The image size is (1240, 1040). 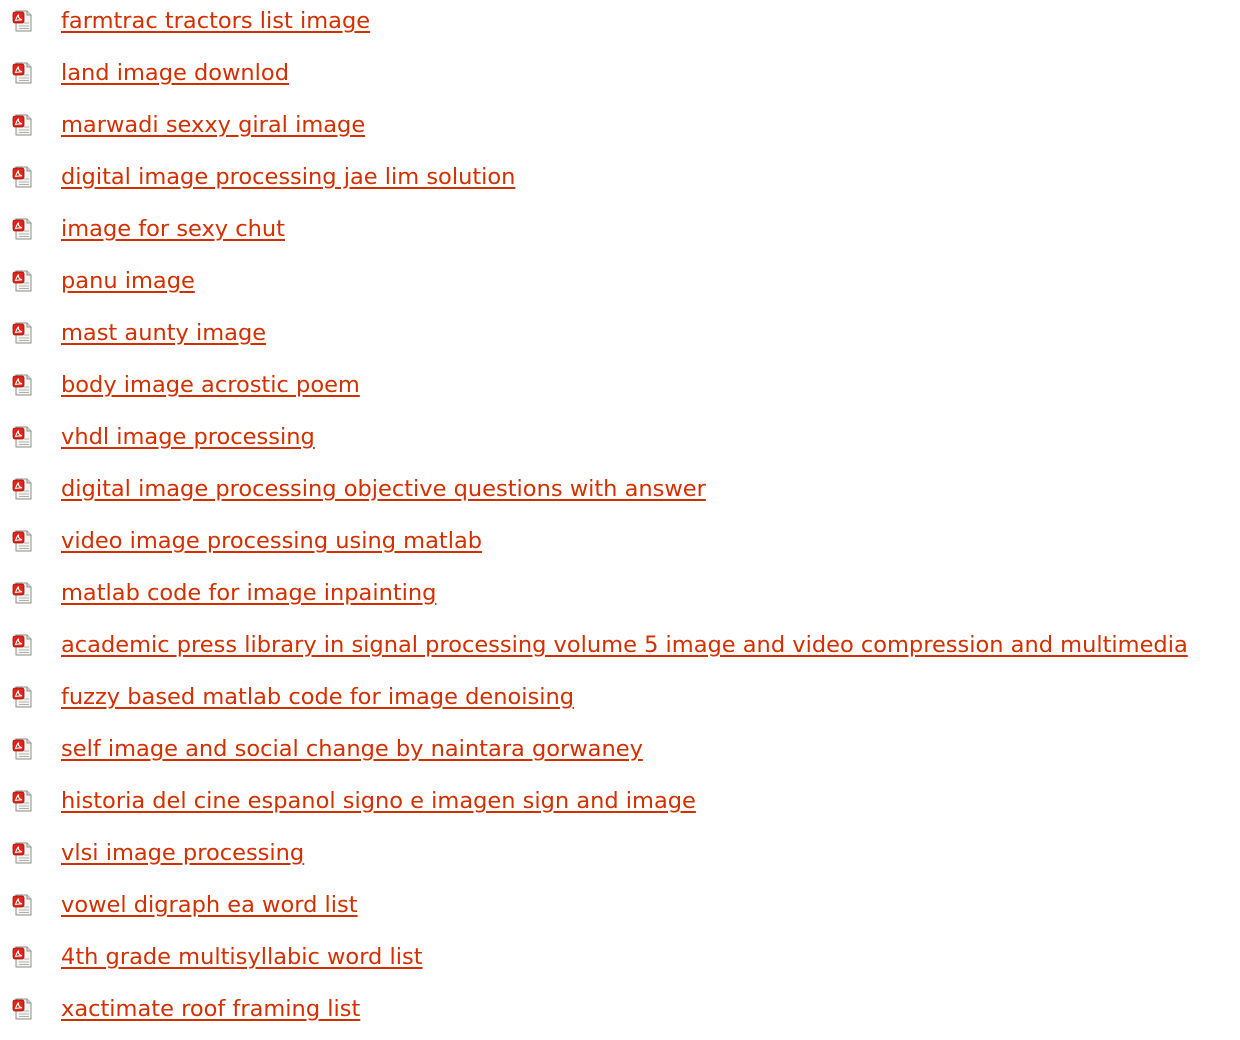 I want to click on list-item: video image processing using matlab, so click(x=620, y=546).